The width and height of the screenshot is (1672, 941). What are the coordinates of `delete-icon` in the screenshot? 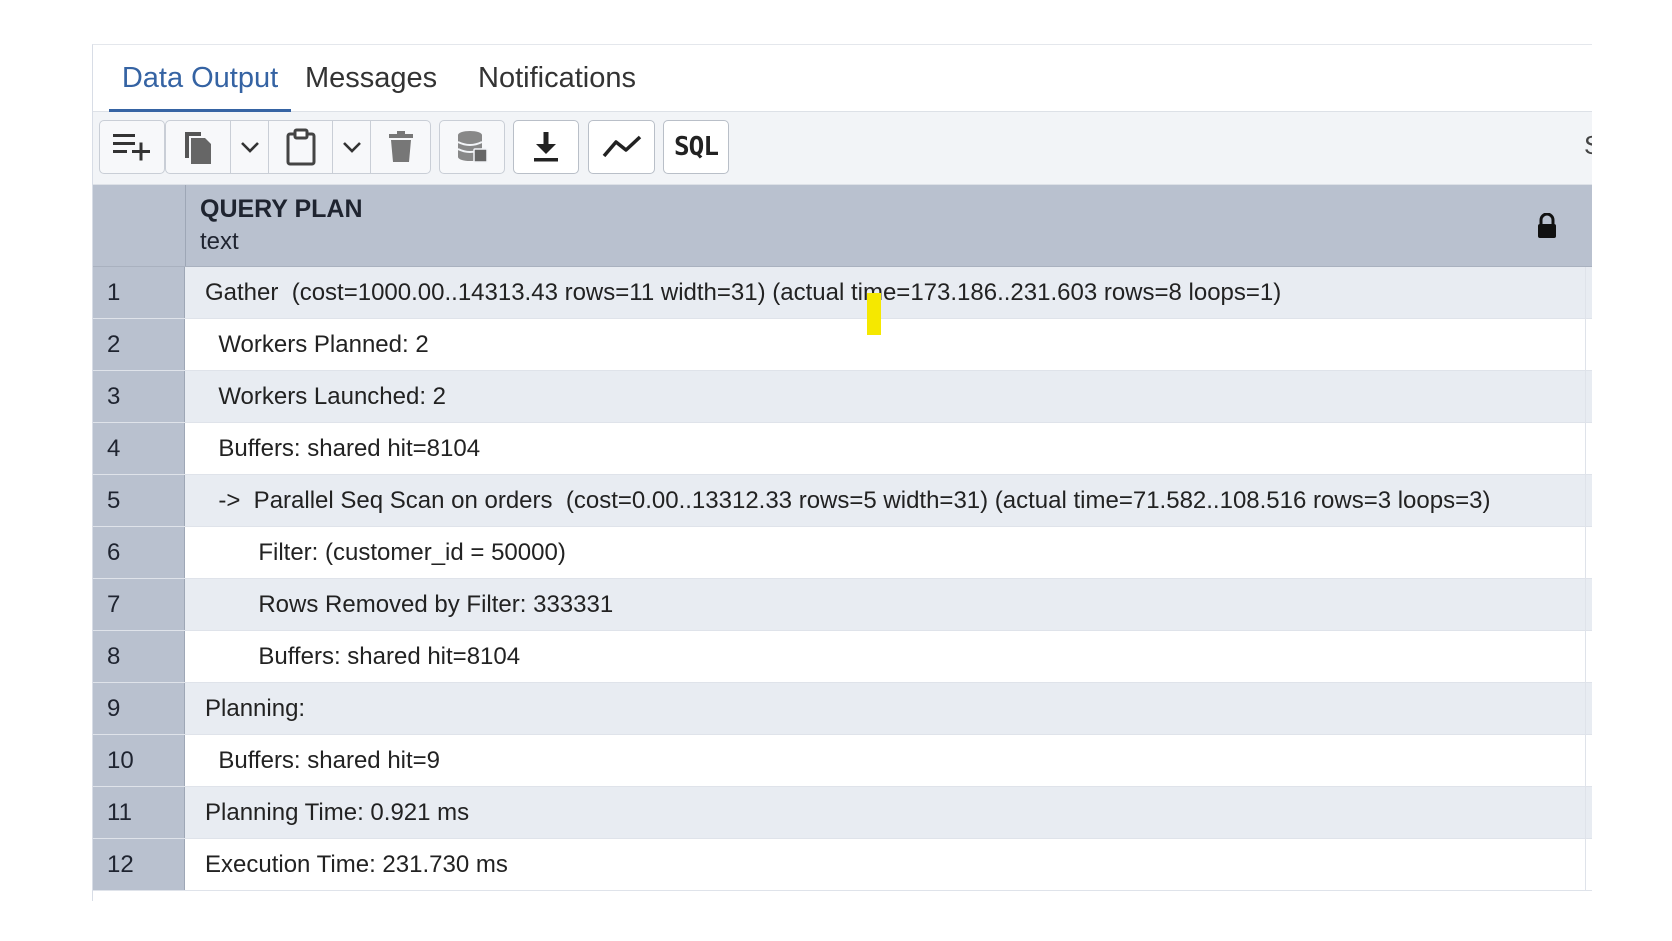 It's located at (400, 146).